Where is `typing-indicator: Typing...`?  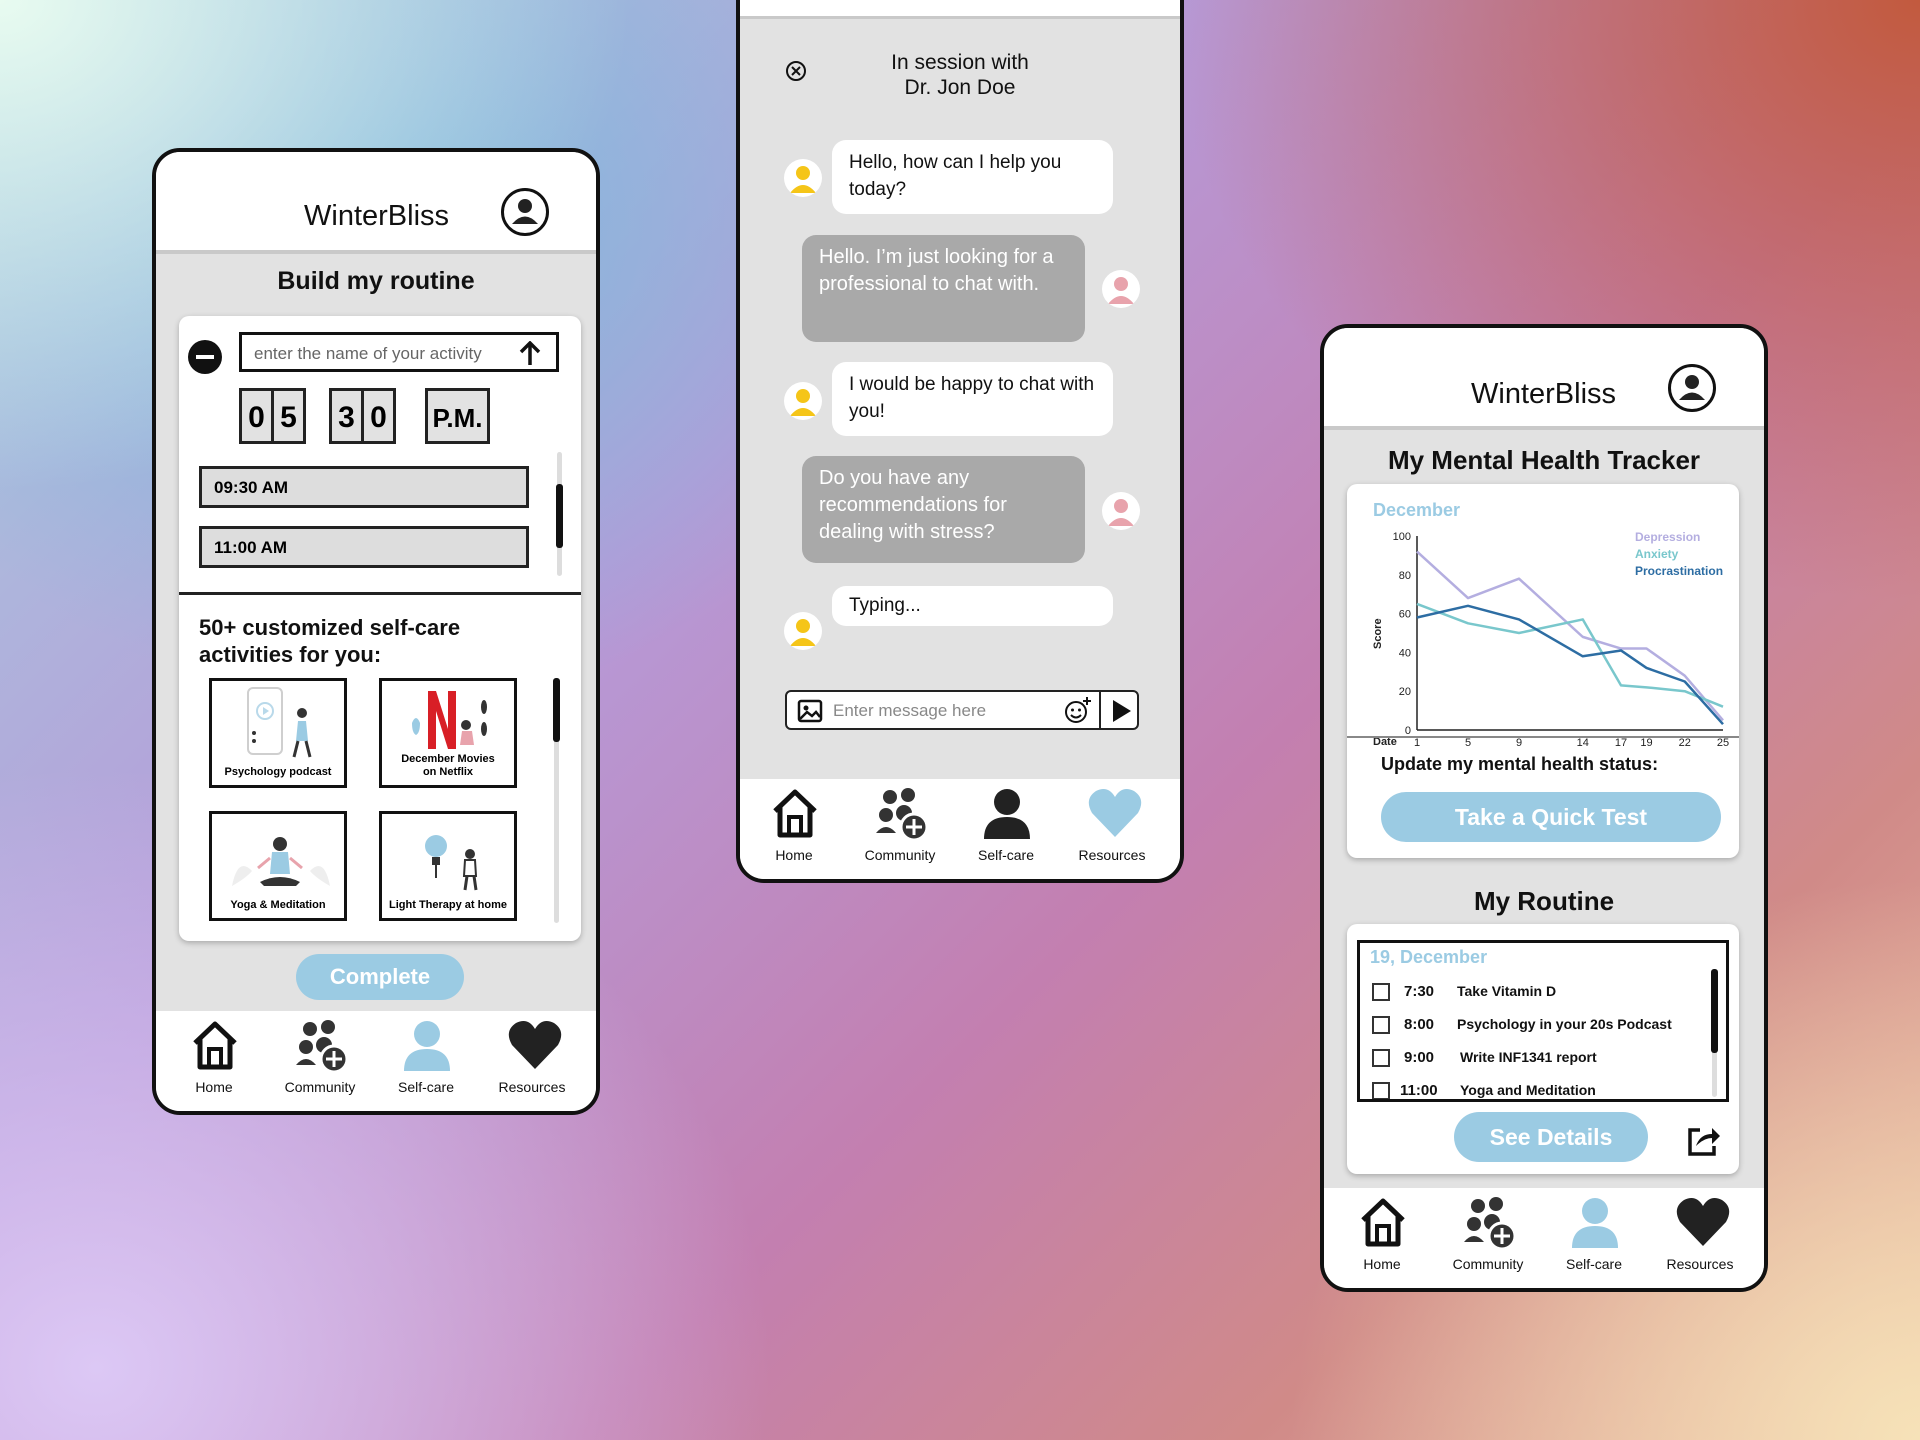 typing-indicator: Typing... is located at coordinates (972, 606).